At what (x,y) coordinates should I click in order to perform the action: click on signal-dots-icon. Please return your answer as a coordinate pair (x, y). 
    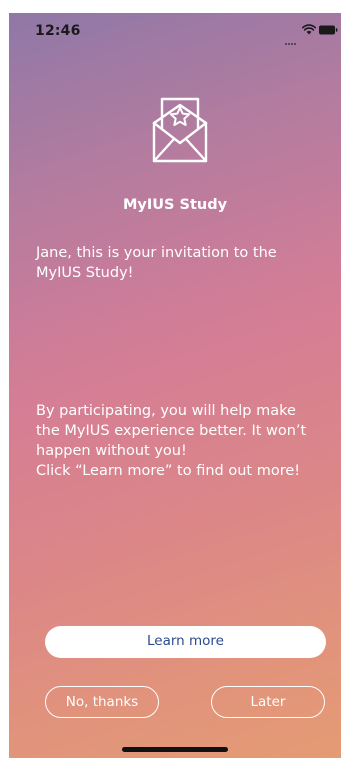
    Looking at the image, I should click on (292, 37).